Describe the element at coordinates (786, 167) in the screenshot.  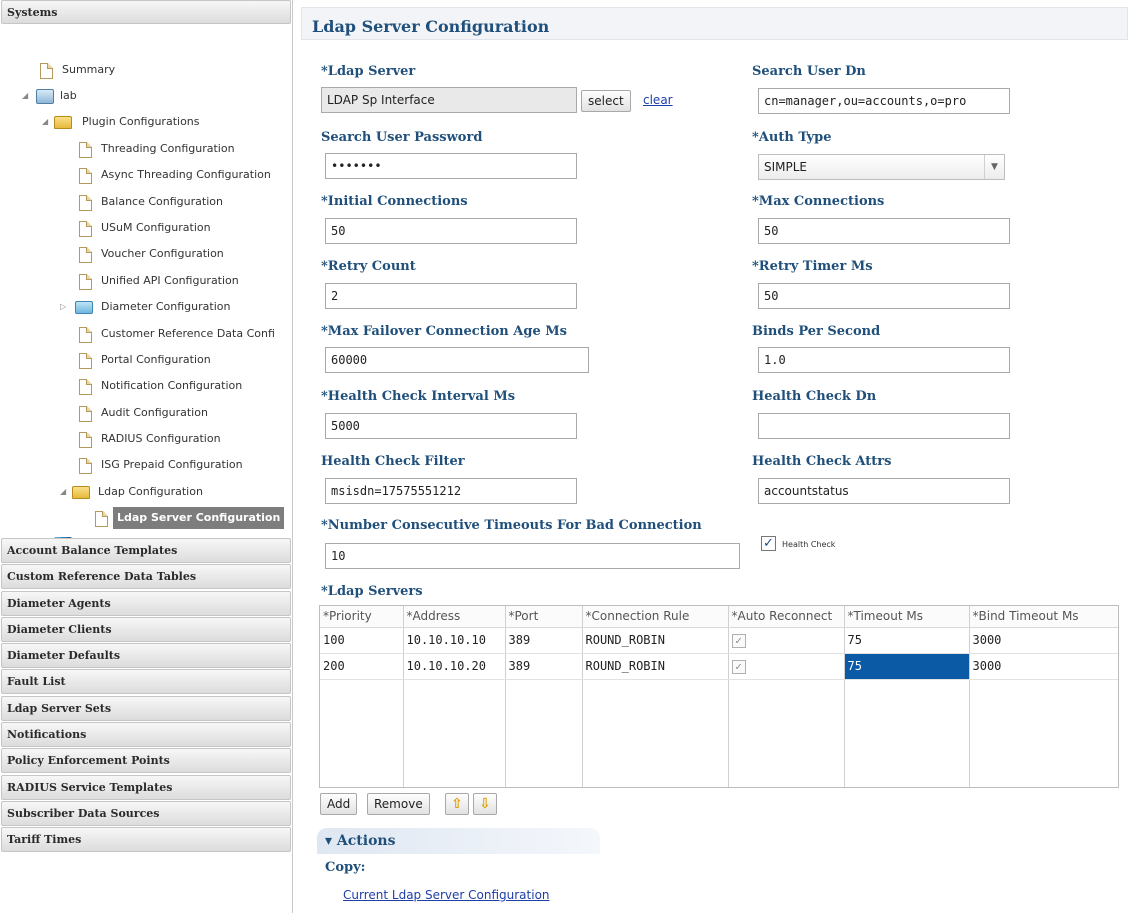
I see `auth-type-selected-value: SIMPLE` at that location.